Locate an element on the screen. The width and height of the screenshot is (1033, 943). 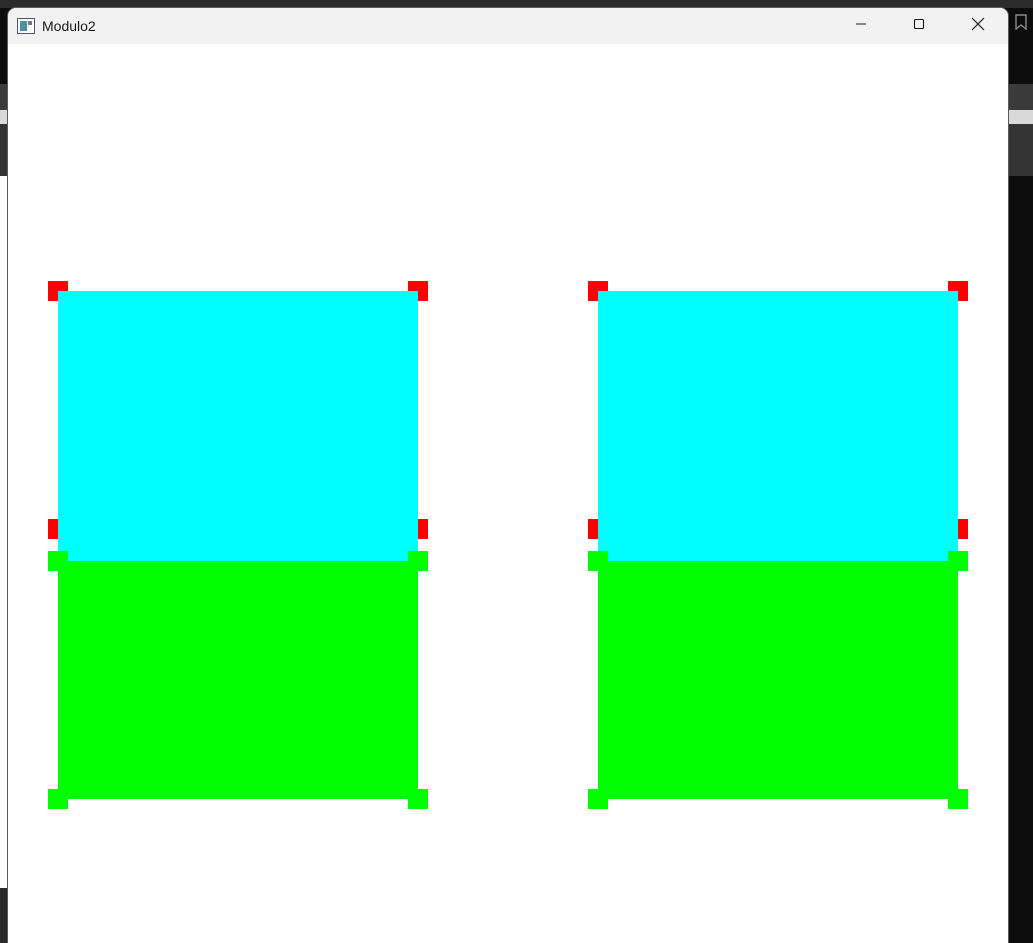
minimize-icon is located at coordinates (861, 26).